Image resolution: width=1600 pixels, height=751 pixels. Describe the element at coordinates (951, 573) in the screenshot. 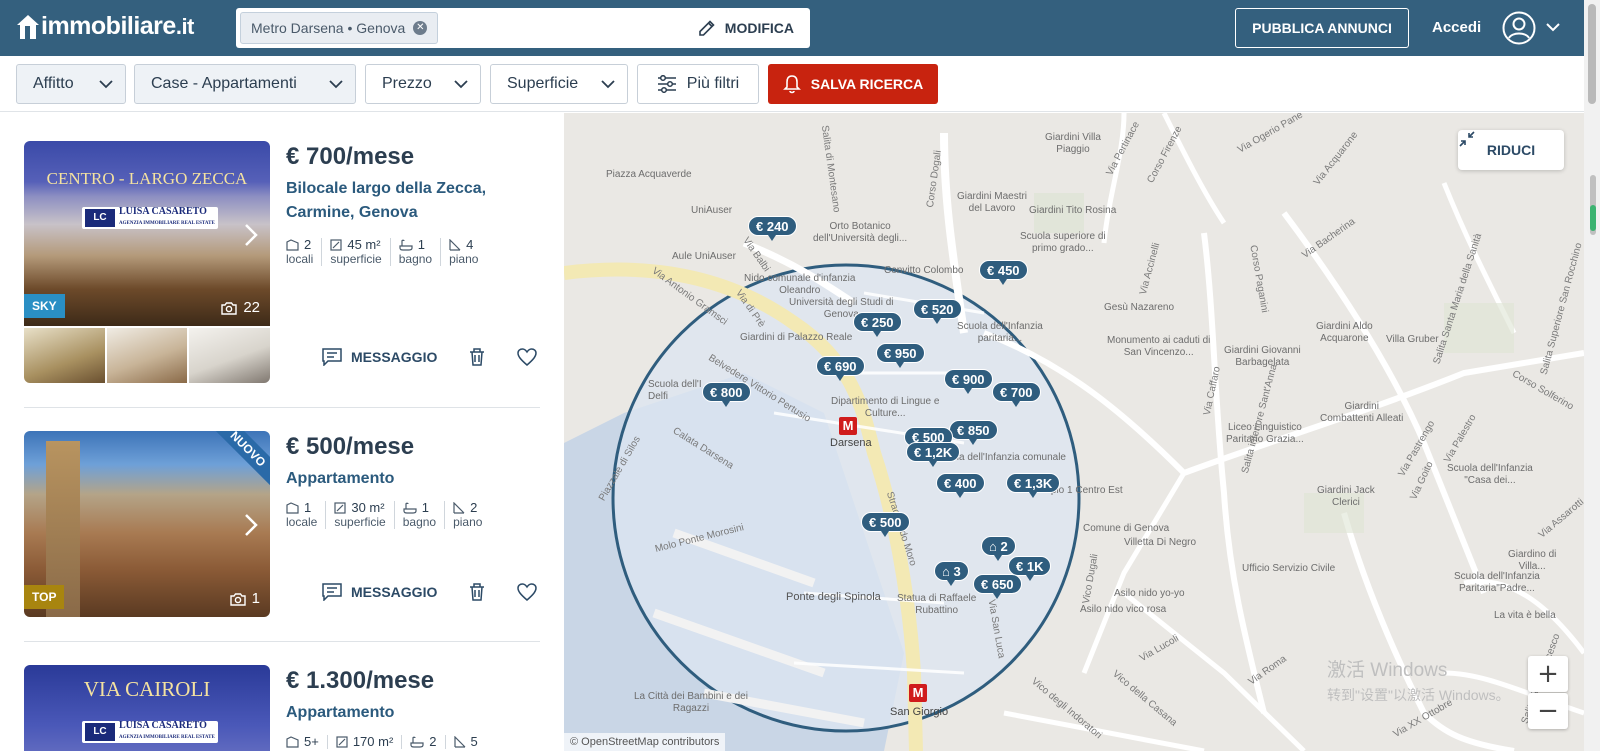

I see `cluster-pin: ⌂ 3` at that location.